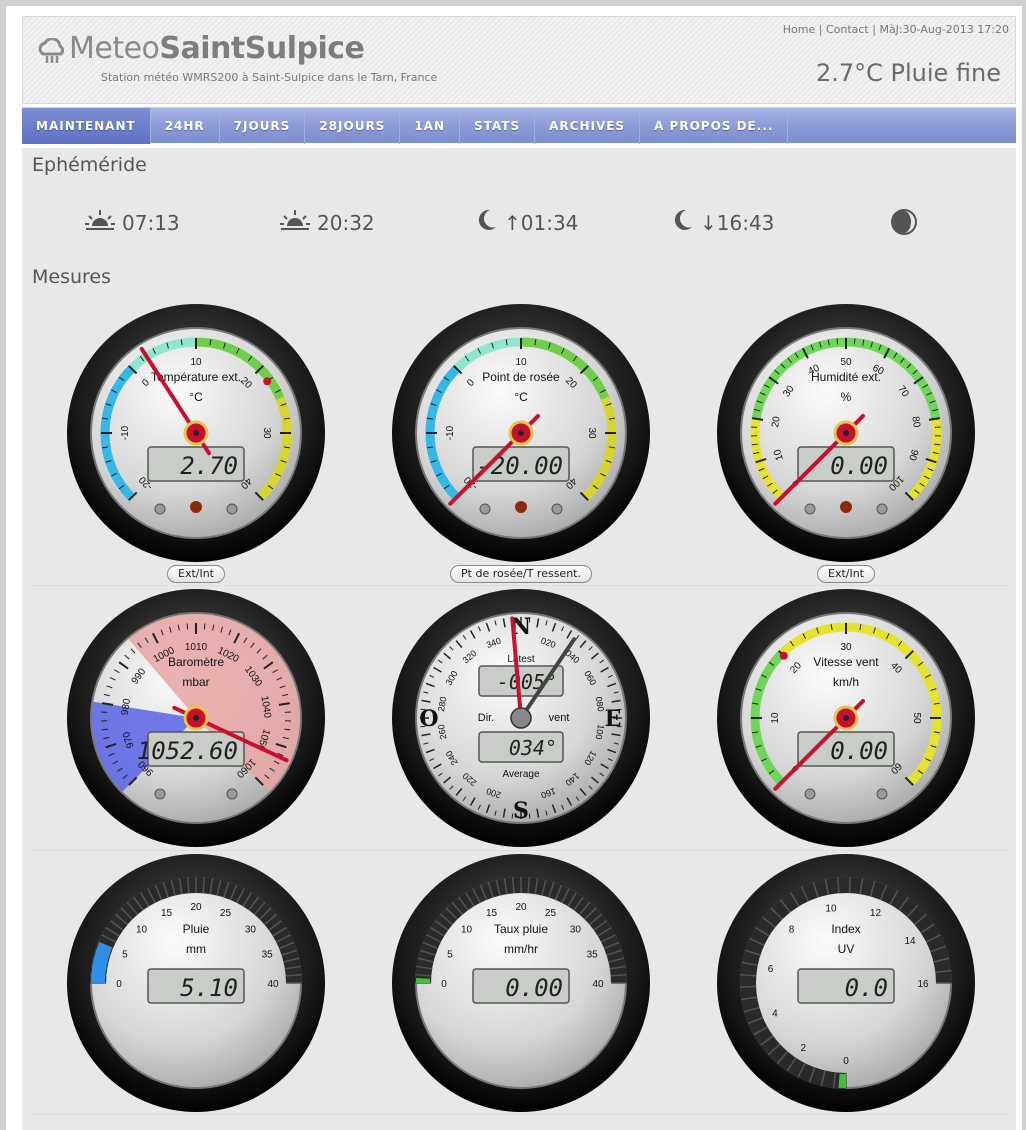 Image resolution: width=1026 pixels, height=1130 pixels. Describe the element at coordinates (521, 929) in the screenshot. I see `gauge-title: Taux pluie` at that location.